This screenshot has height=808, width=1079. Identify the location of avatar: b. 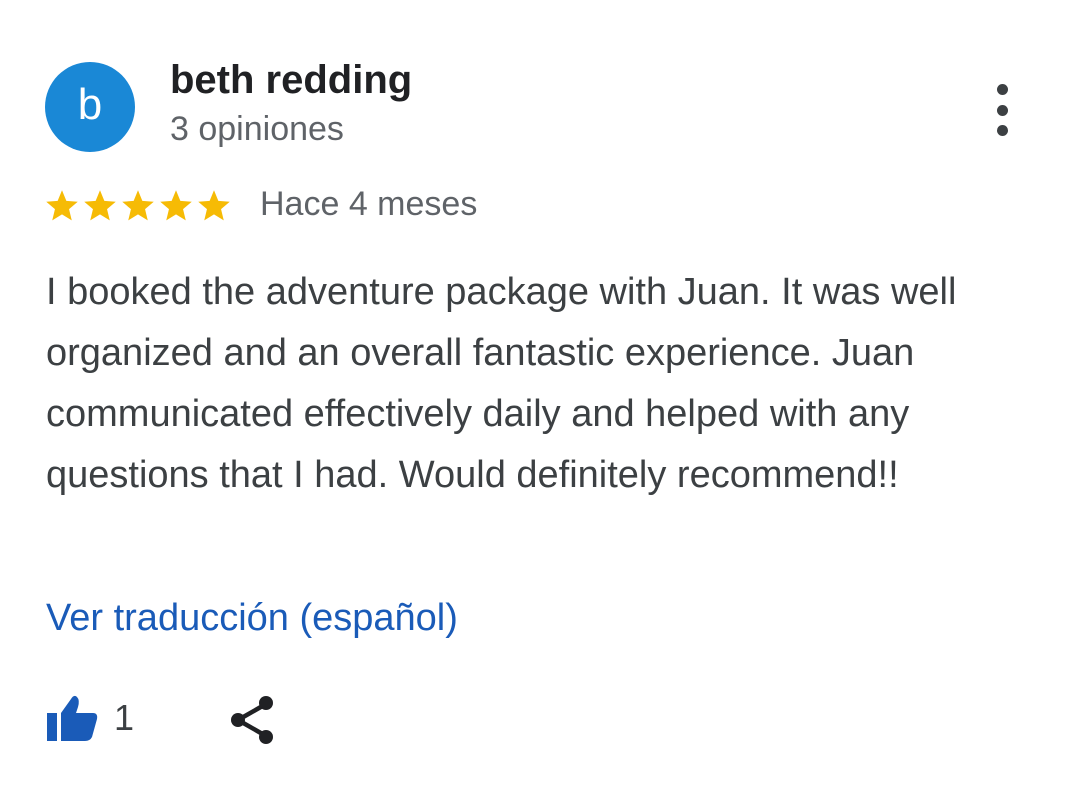
(90, 107).